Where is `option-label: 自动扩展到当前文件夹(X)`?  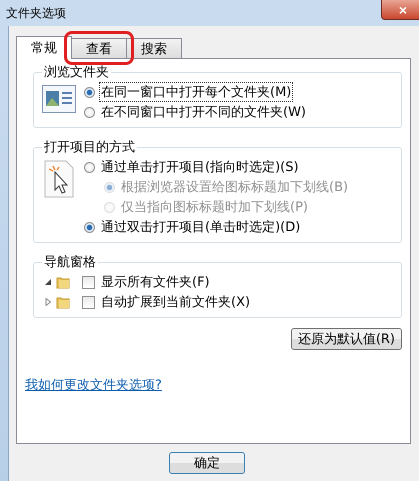 option-label: 自动扩展到当前文件夹(X) is located at coordinates (176, 303).